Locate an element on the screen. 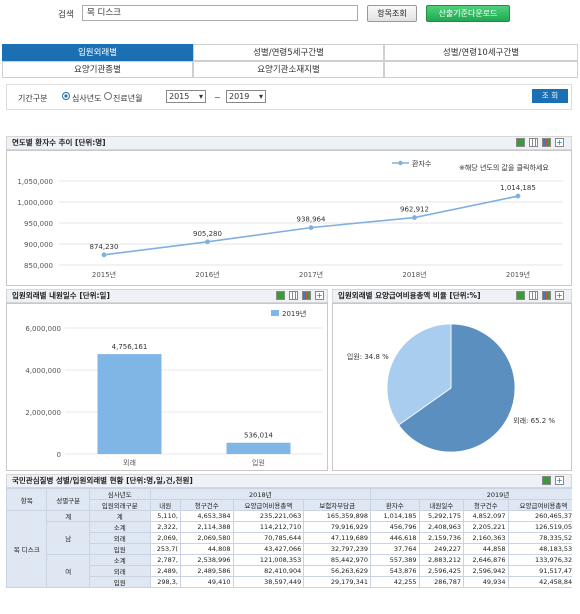 Image resolution: width=580 pixels, height=614 pixels. tab-institution-region: 요양기관소재지별 is located at coordinates (288, 69).